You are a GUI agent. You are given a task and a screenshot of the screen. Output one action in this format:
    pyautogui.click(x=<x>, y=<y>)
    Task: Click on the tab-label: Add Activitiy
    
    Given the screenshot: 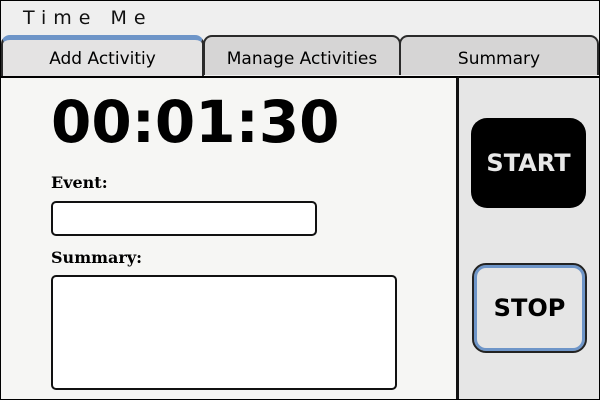 What is the action you would take?
    pyautogui.click(x=102, y=59)
    